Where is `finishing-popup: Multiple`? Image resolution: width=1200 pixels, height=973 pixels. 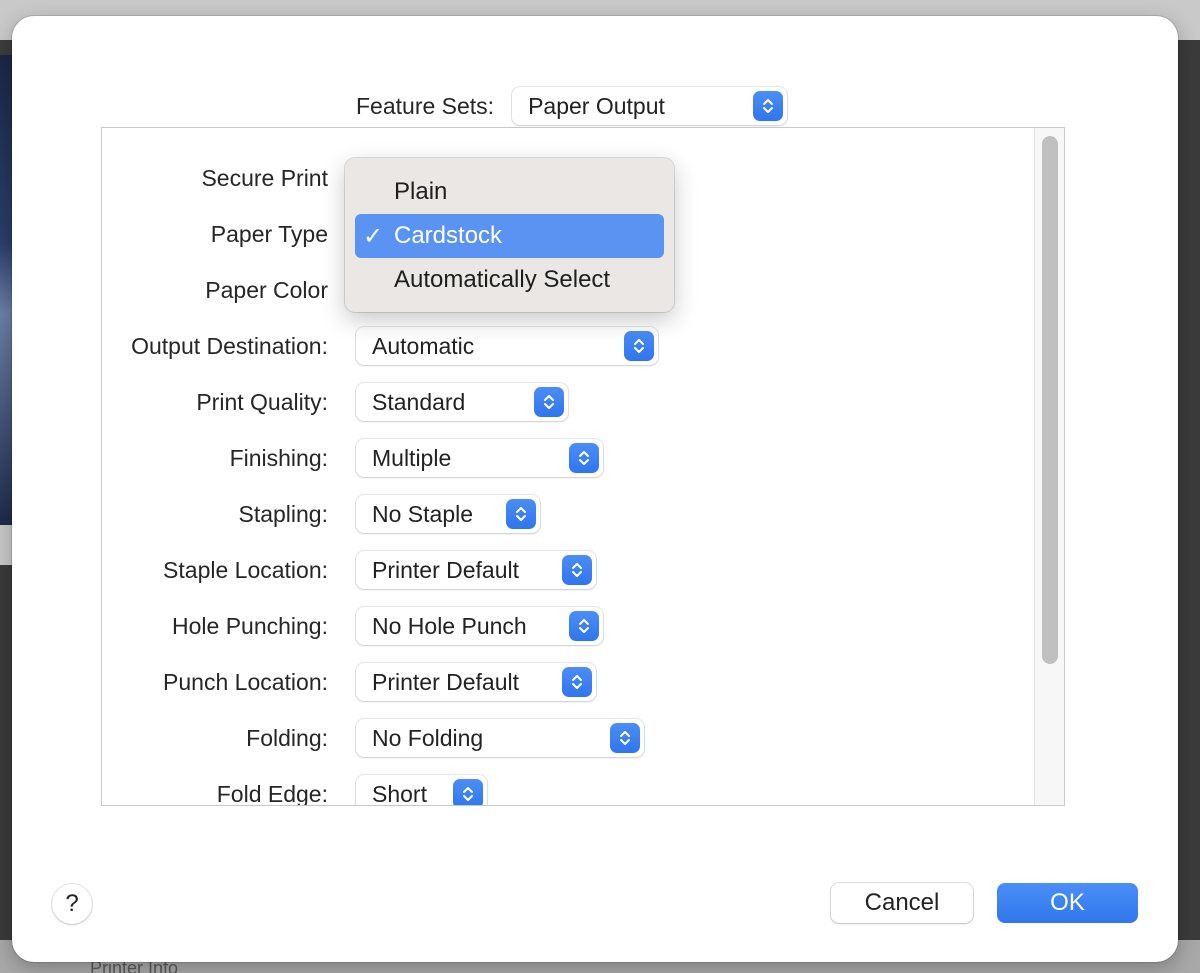 finishing-popup: Multiple is located at coordinates (479, 458).